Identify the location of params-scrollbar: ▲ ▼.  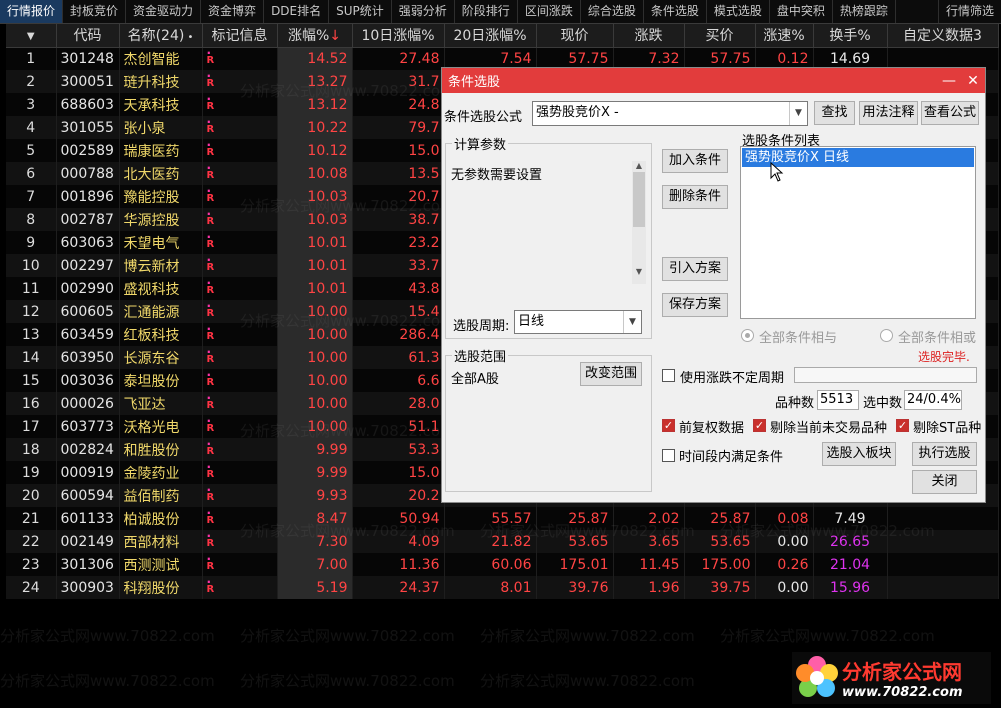
(639, 222).